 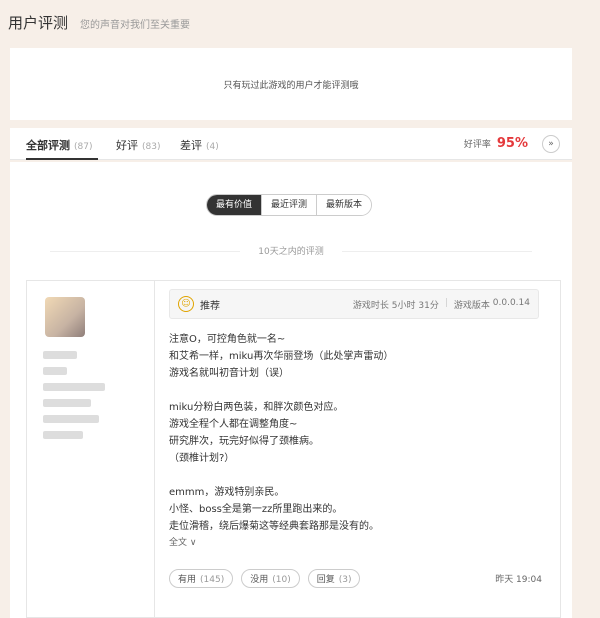 What do you see at coordinates (477, 145) in the screenshot?
I see `positive-rate-label: 好评率` at bounding box center [477, 145].